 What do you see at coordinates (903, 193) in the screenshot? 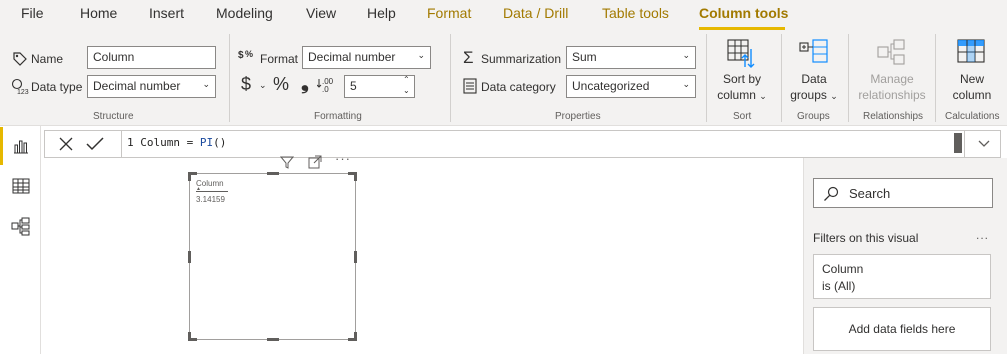
I see `filters-search-input: Search` at bounding box center [903, 193].